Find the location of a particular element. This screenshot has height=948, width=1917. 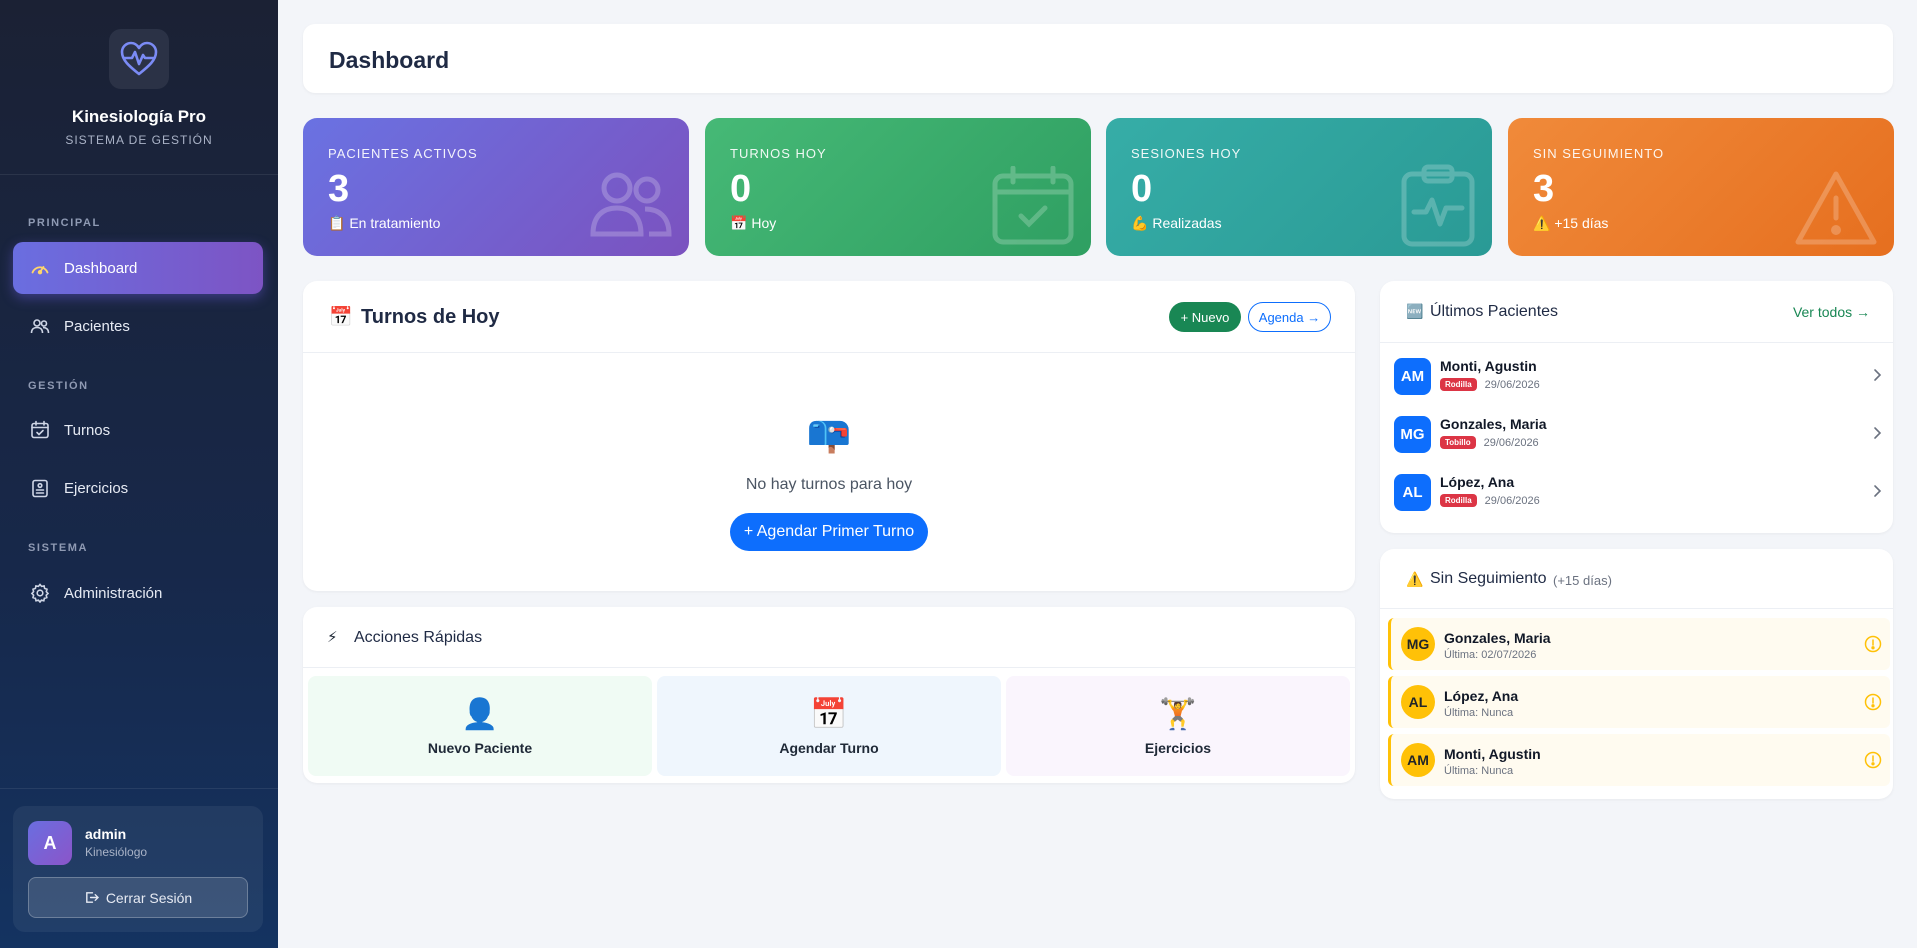

quick-action-label: Nuevo Paciente is located at coordinates (480, 748).